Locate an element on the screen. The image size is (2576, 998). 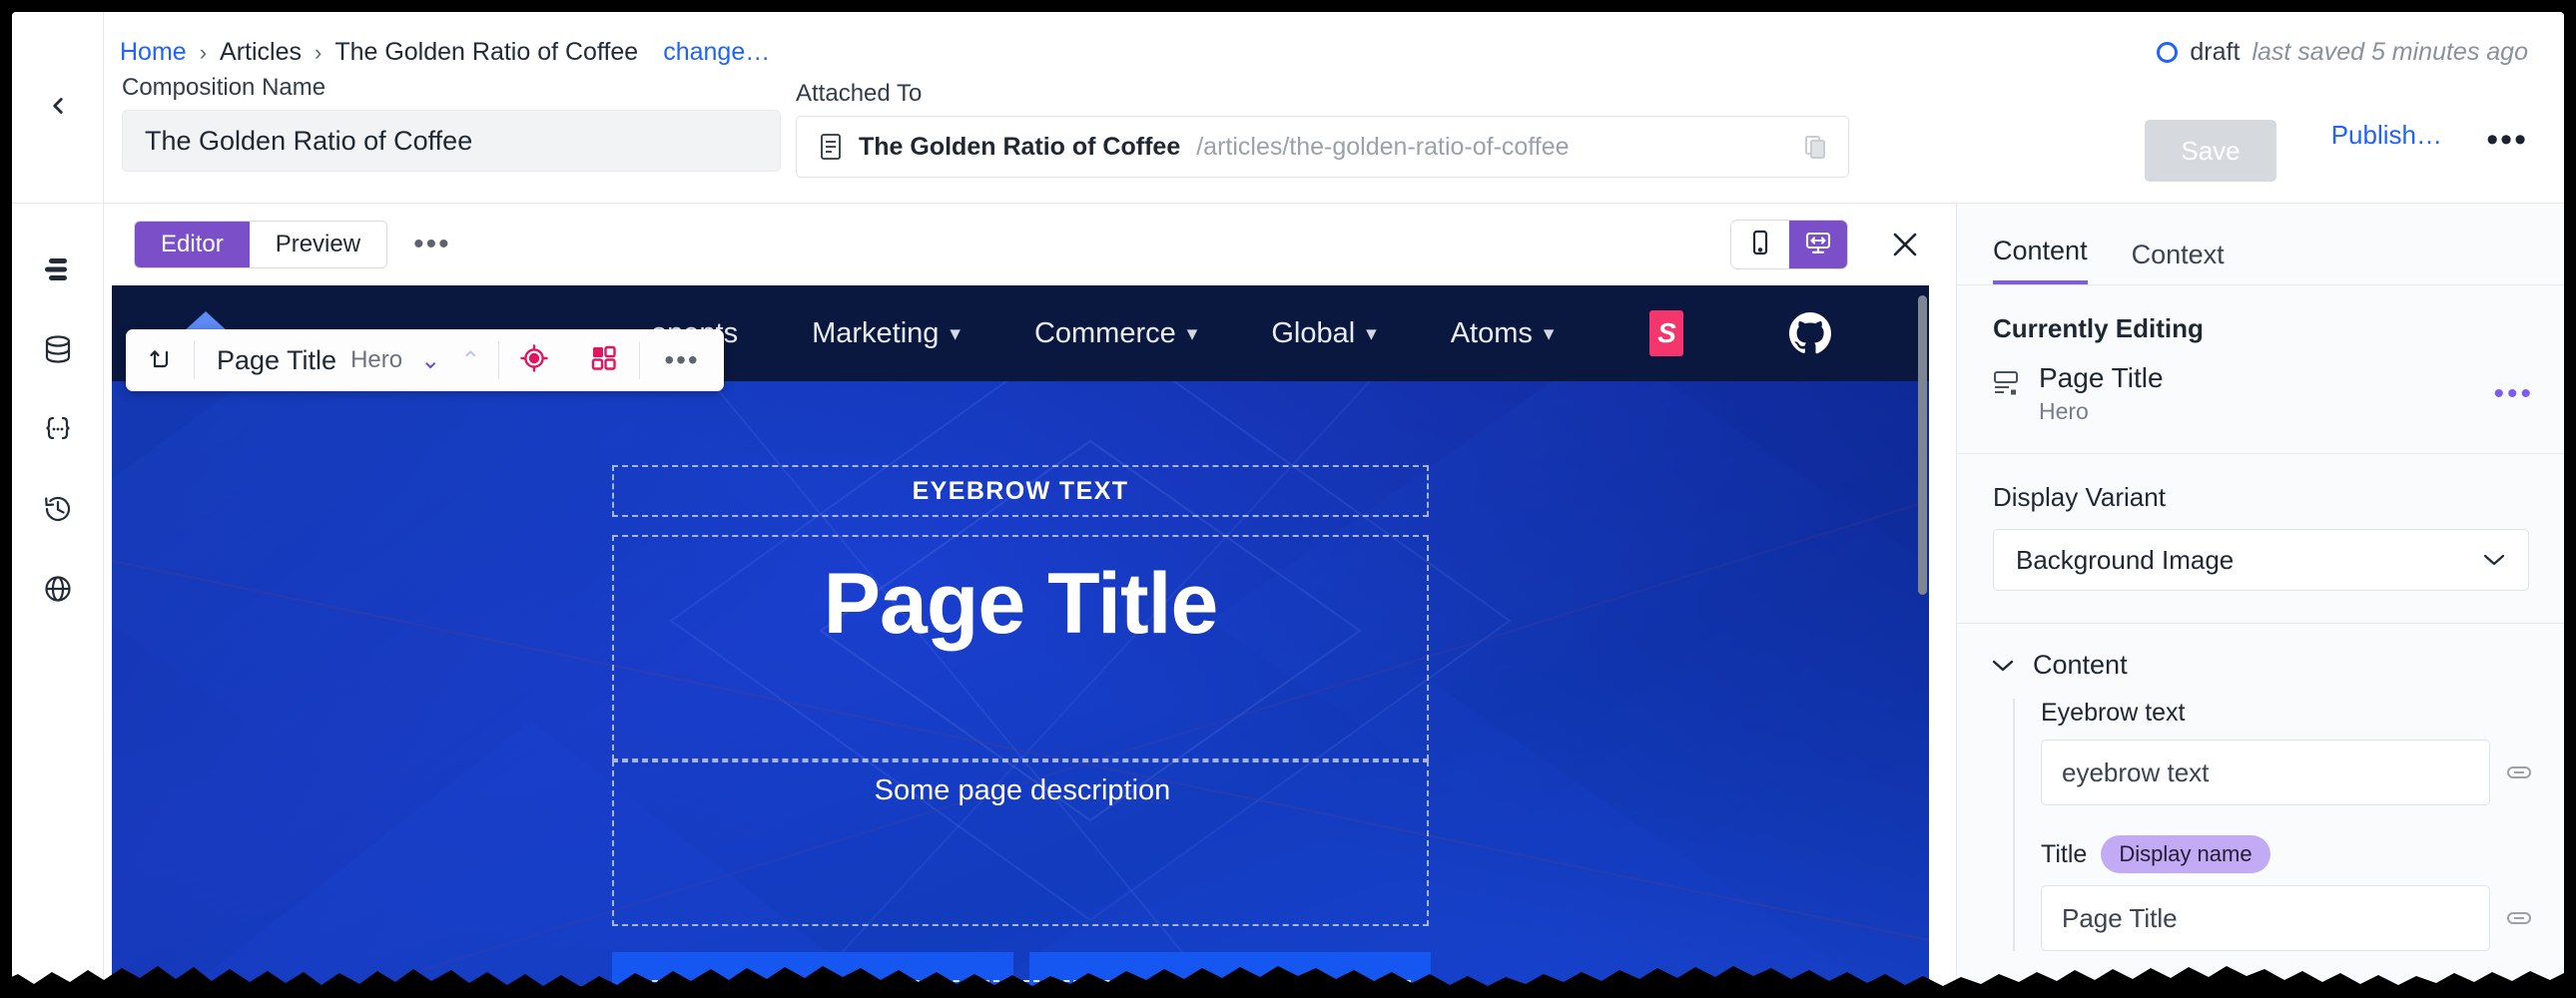
content-accordion-header: Content is located at coordinates (2260, 652).